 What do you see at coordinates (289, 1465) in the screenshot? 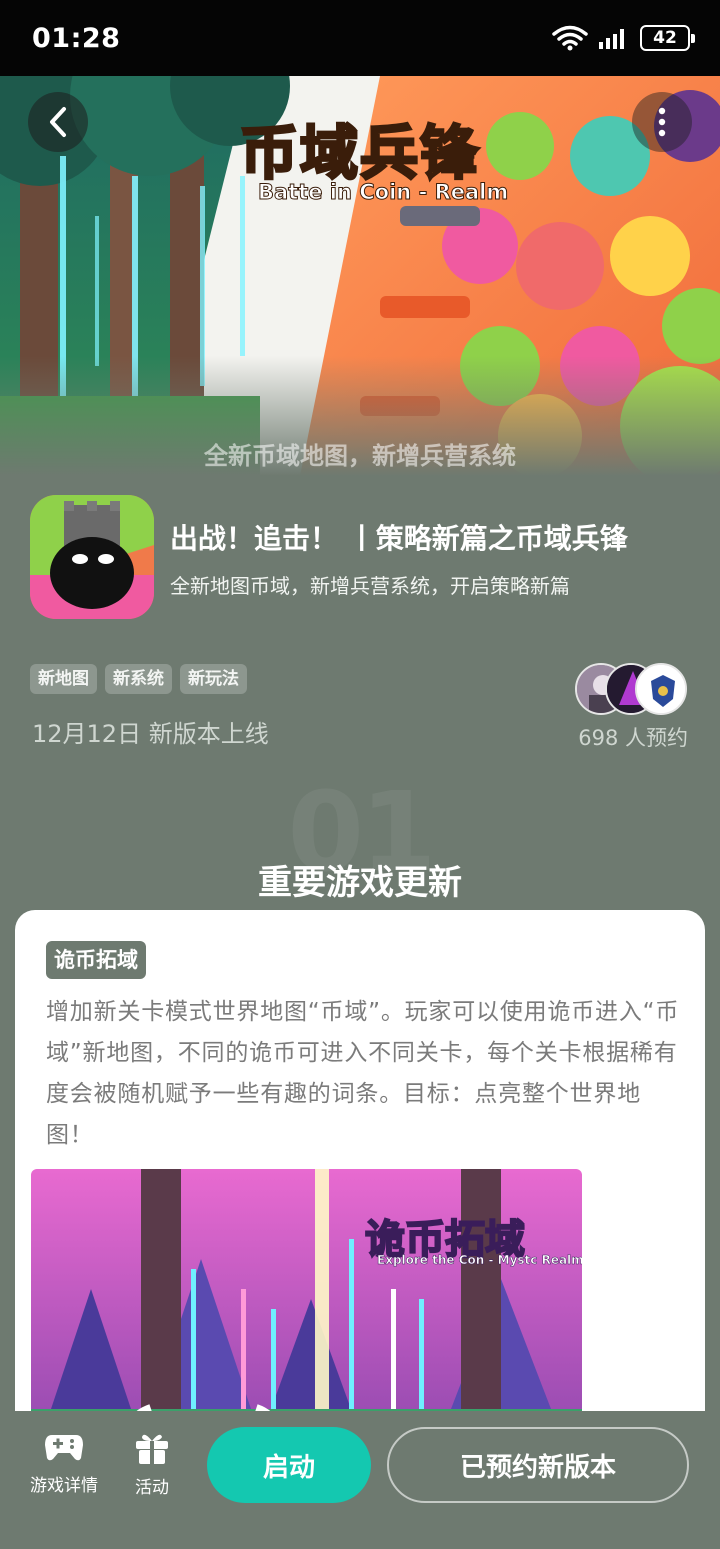
I see `launch-button: 启动` at bounding box center [289, 1465].